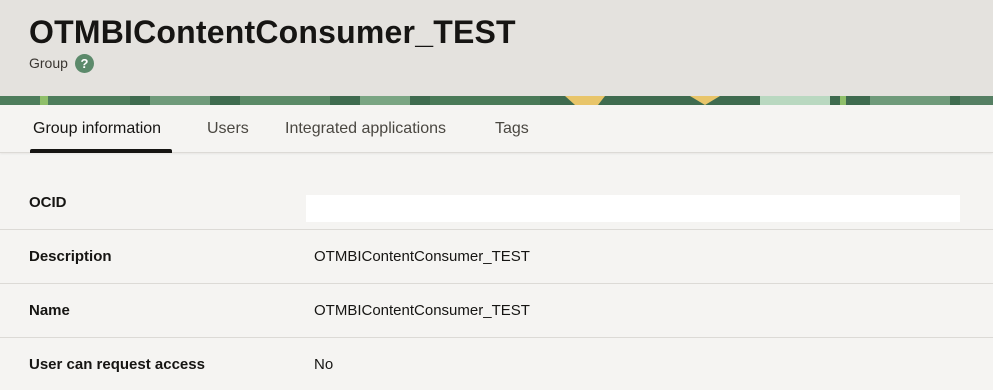 The height and width of the screenshot is (390, 993). Describe the element at coordinates (272, 32) in the screenshot. I see `page-title: OTMBIContentConsumer_TEST` at that location.